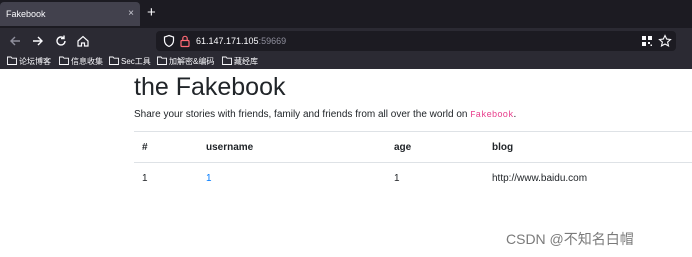  What do you see at coordinates (209, 178) in the screenshot?
I see `username-link: 1` at bounding box center [209, 178].